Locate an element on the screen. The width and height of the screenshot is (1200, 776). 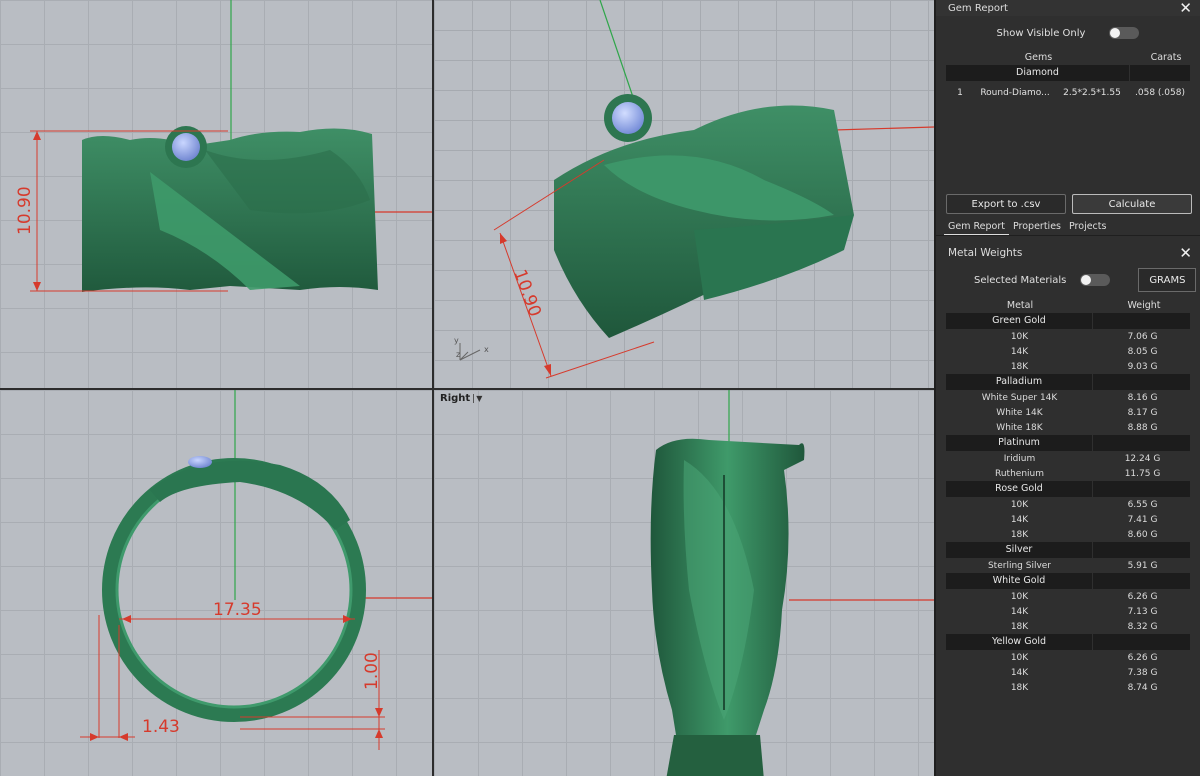
metal-group-row: Silver is located at coordinates (1068, 550).